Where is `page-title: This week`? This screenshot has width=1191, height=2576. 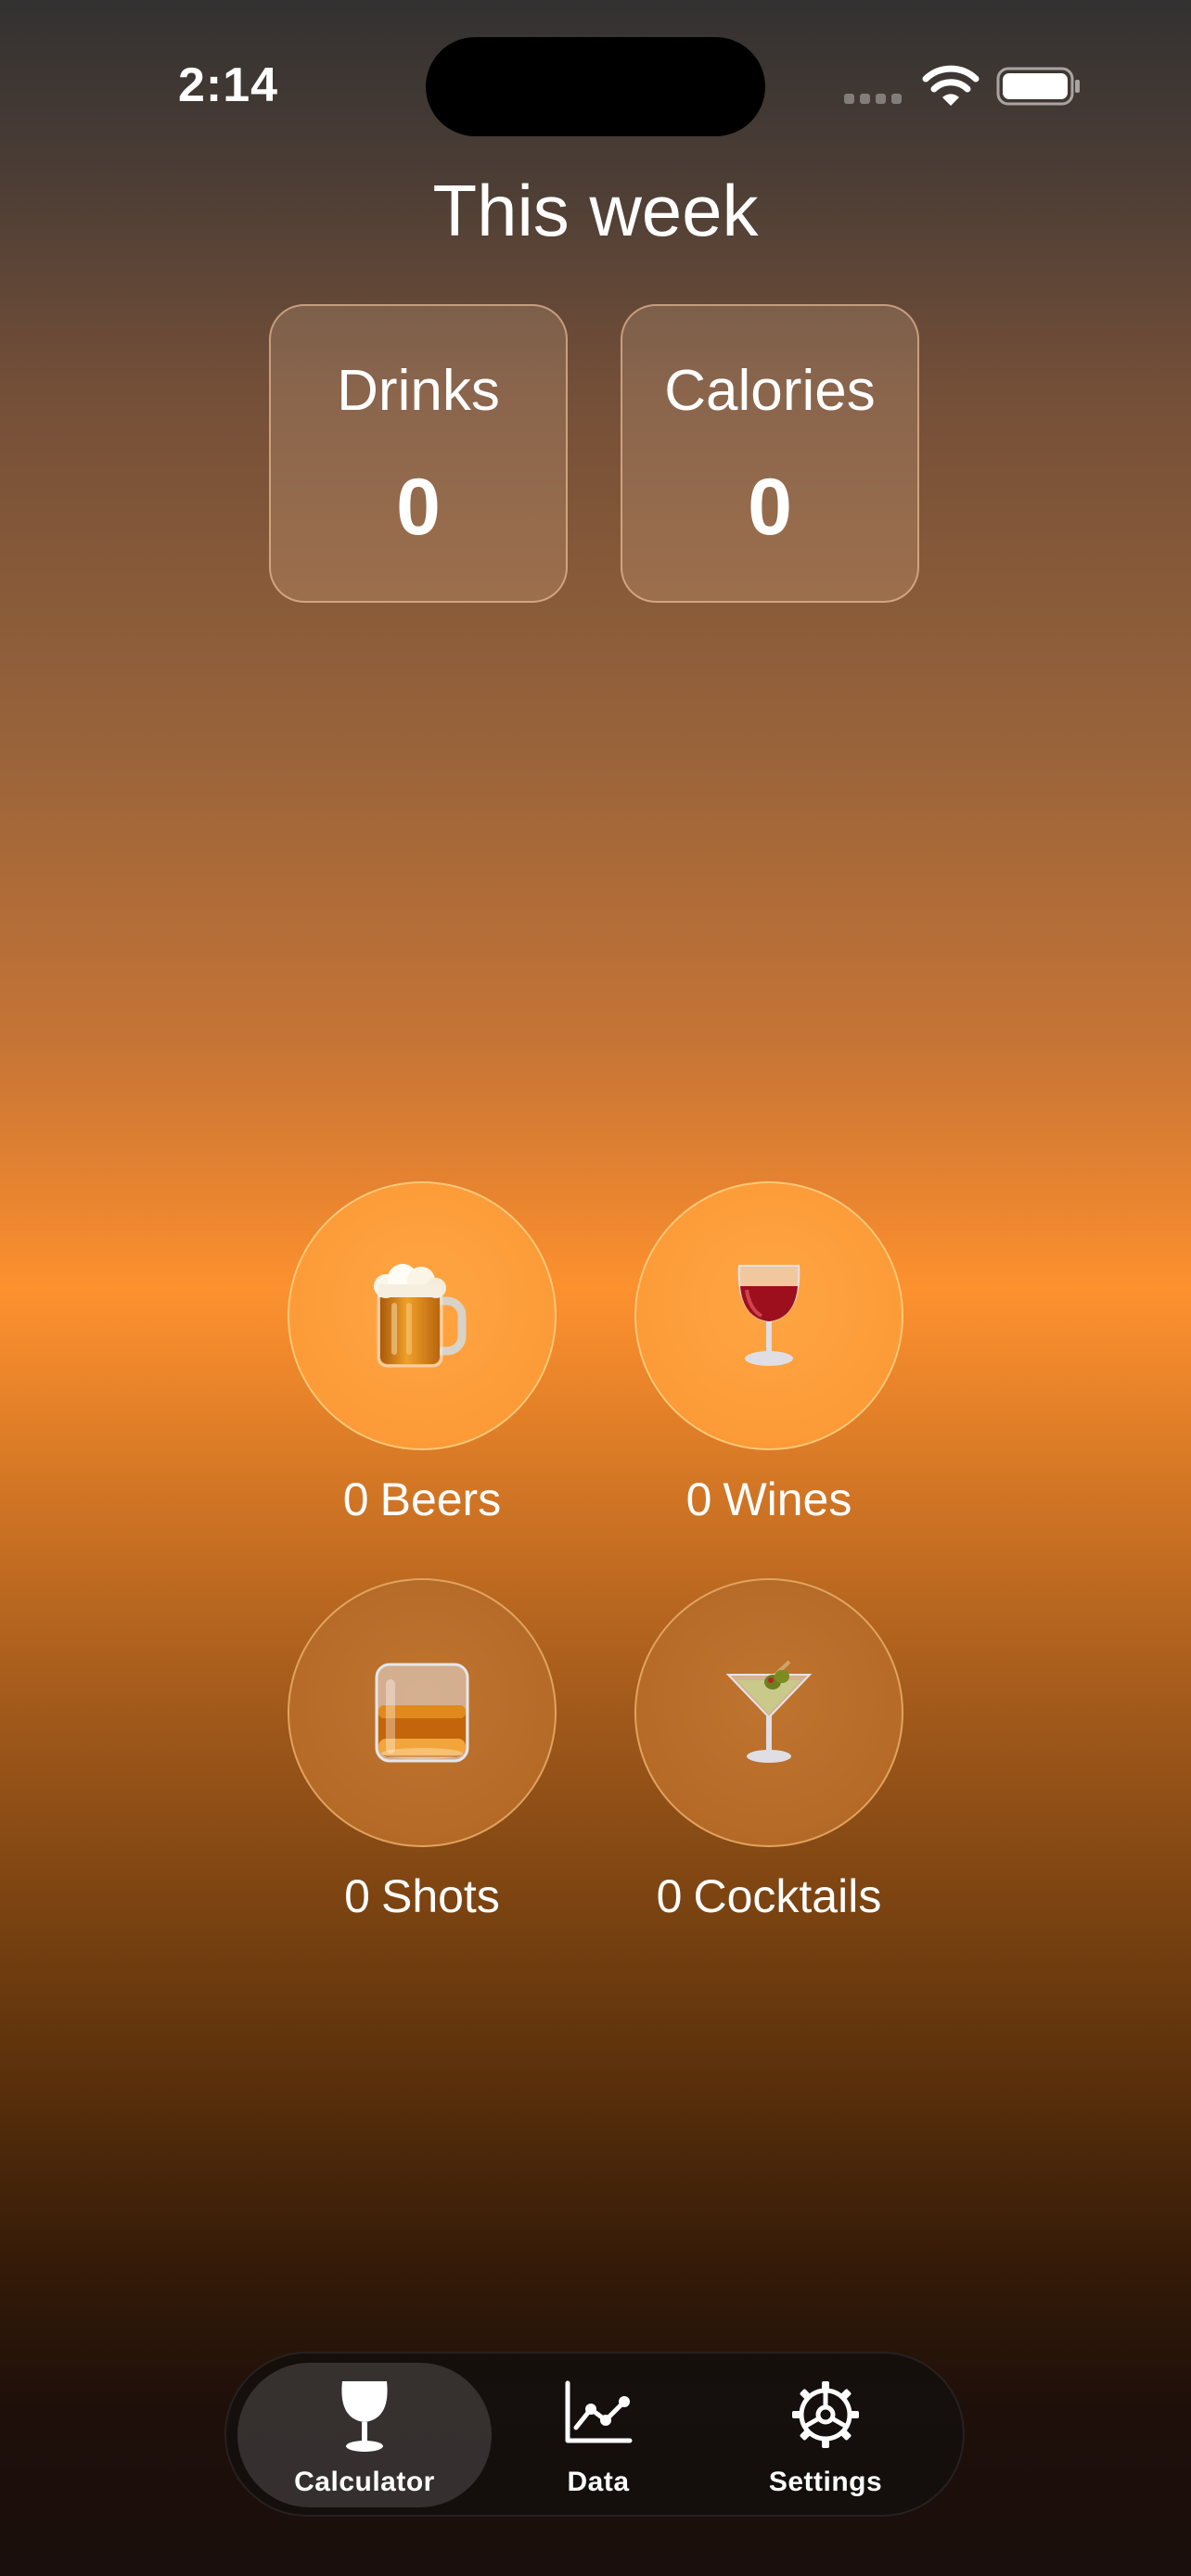 page-title: This week is located at coordinates (595, 211).